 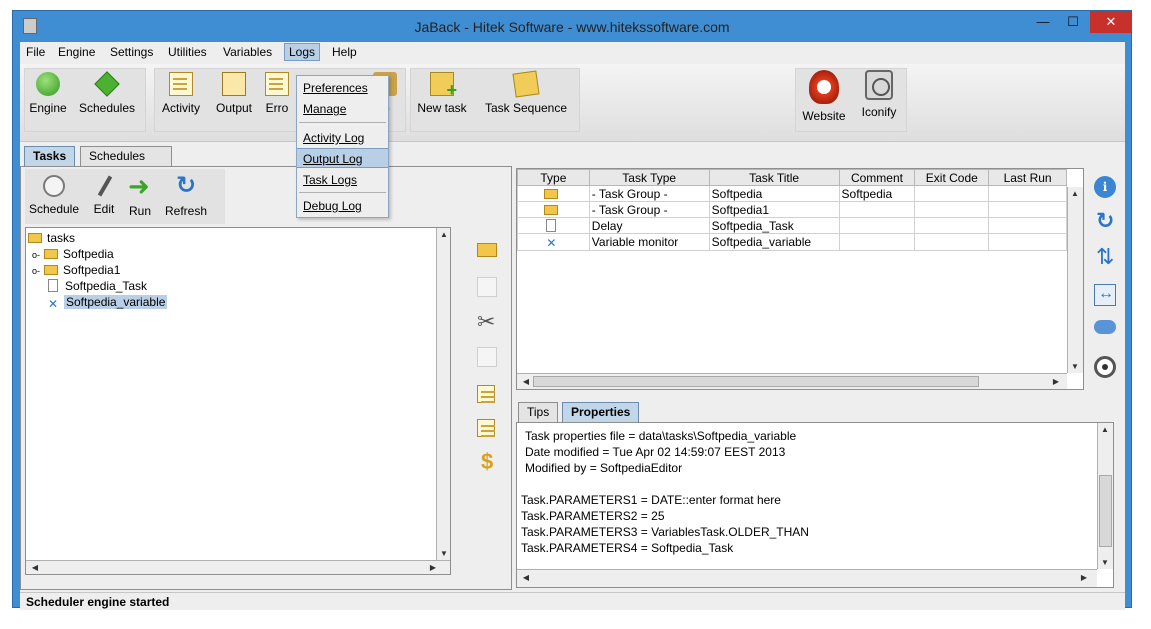 I want to click on properties-vertical-scrollbar: ▲ ▼, so click(x=1105, y=496).